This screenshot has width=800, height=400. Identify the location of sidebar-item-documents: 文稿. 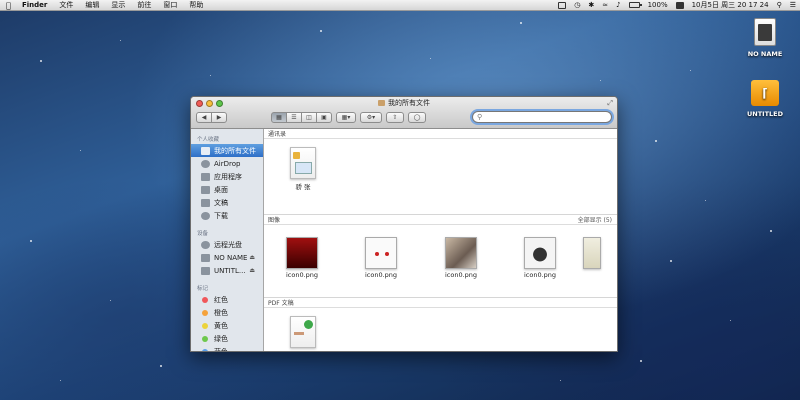
(227, 202).